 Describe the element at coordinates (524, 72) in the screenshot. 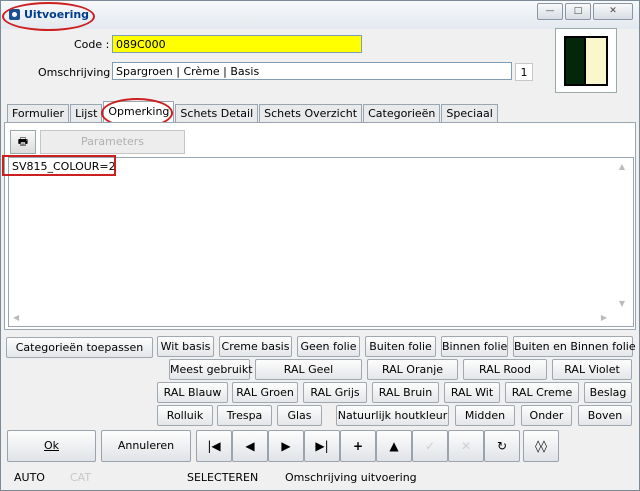

I see `omschrijving-counter: 1` at that location.